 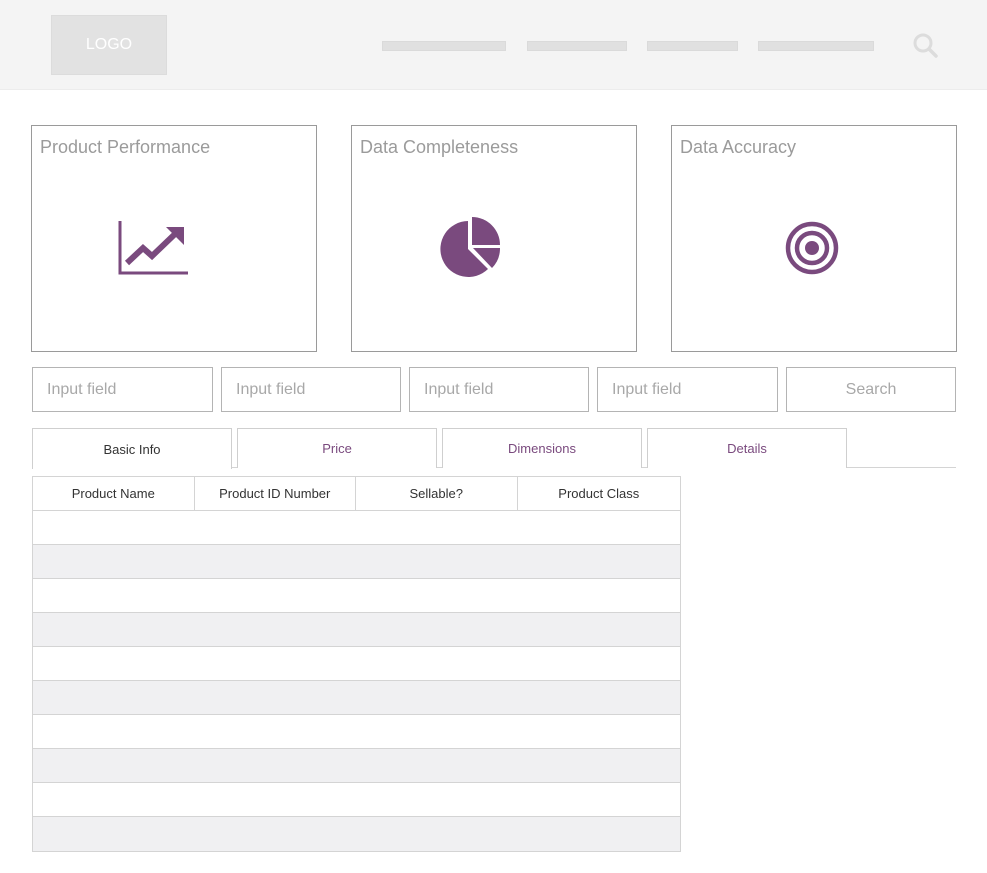 I want to click on column-header-product-class: Product Class, so click(x=599, y=493).